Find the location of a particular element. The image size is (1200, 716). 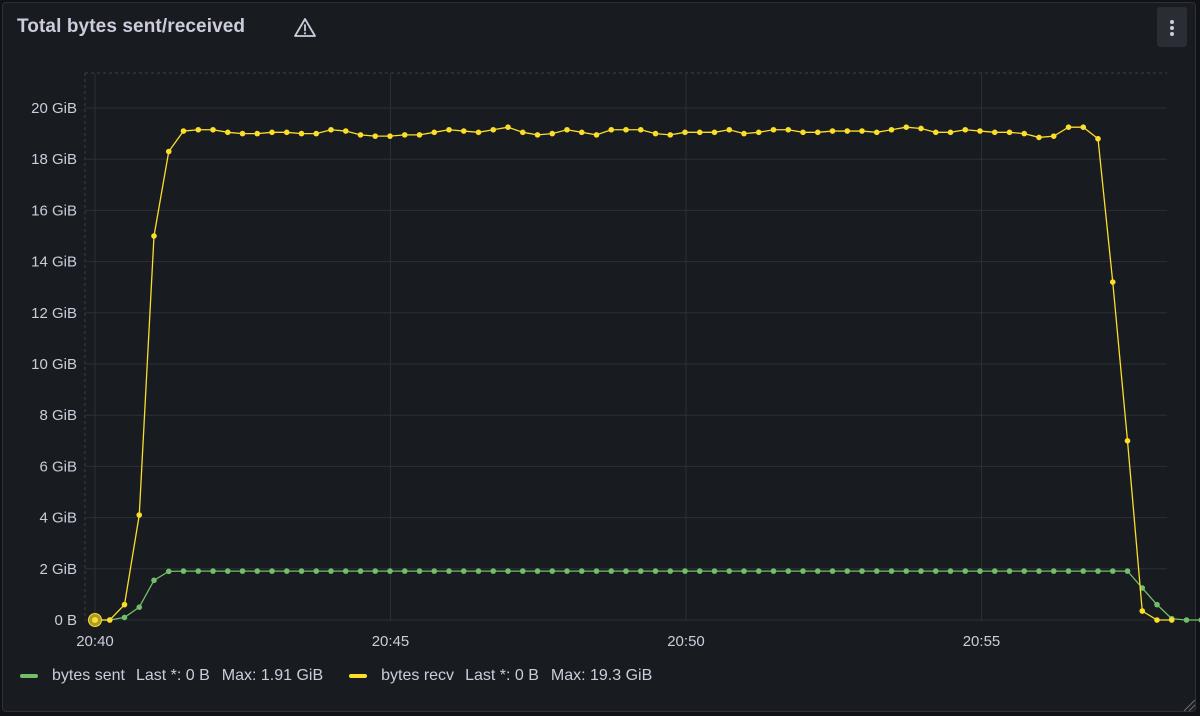

legend-item-bytes-sent: bytes sent Last *: 0 B Max: 1.91 GiB is located at coordinates (177, 676).